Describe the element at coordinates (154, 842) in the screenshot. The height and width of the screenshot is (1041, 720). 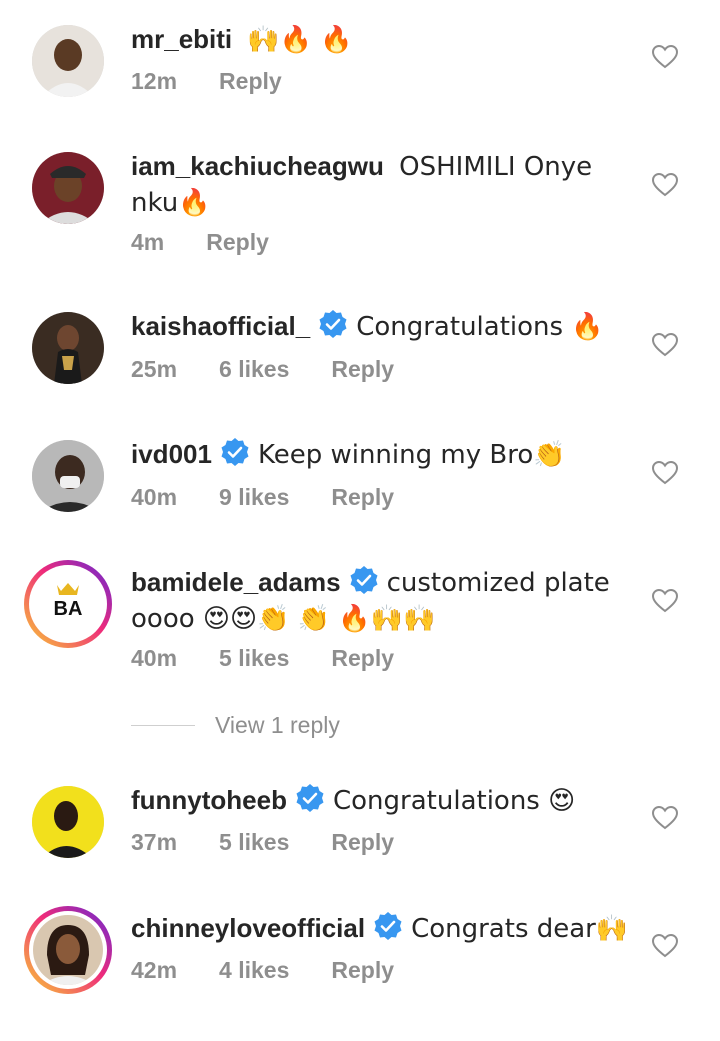
I see `comment-time: 37m` at that location.